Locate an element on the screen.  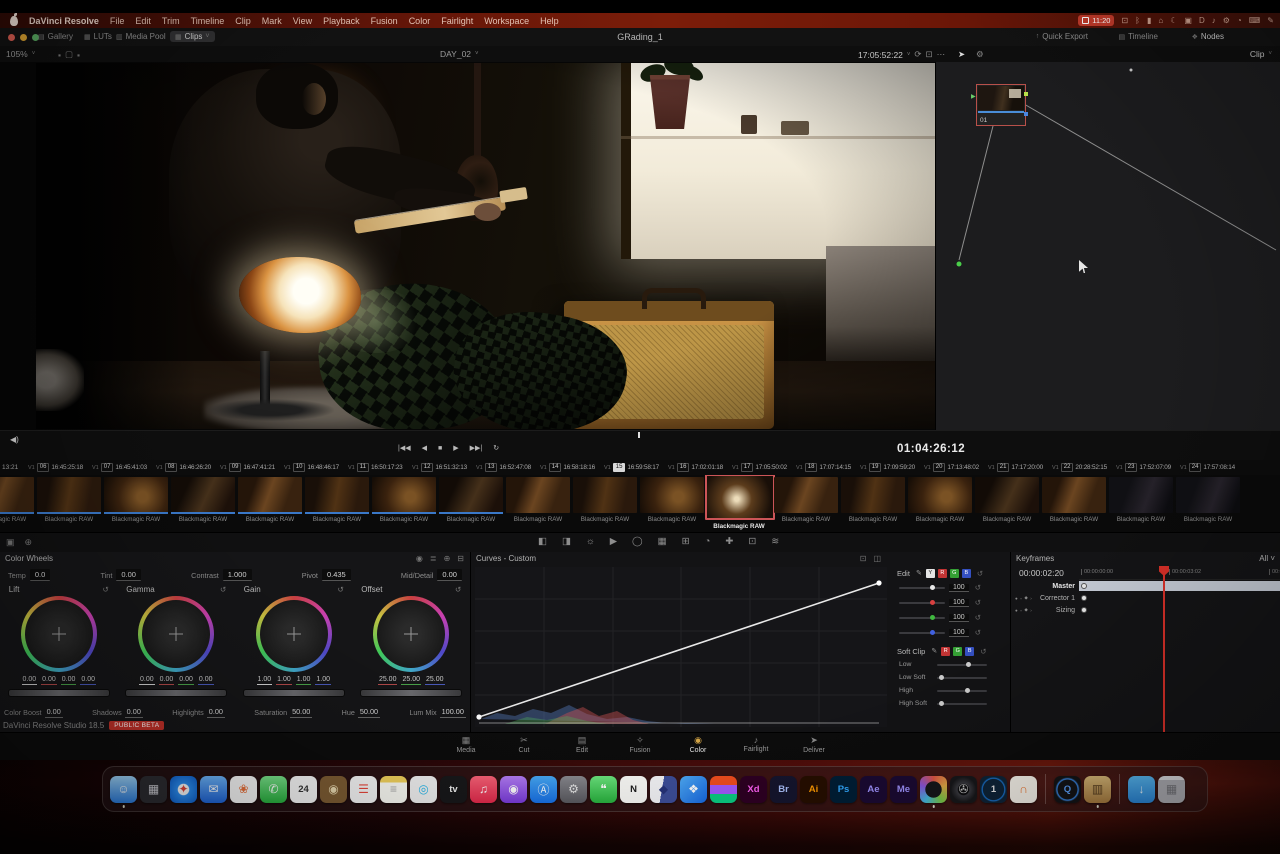
nodes-button: ❖ Nodes is located at coordinates (1208, 36).